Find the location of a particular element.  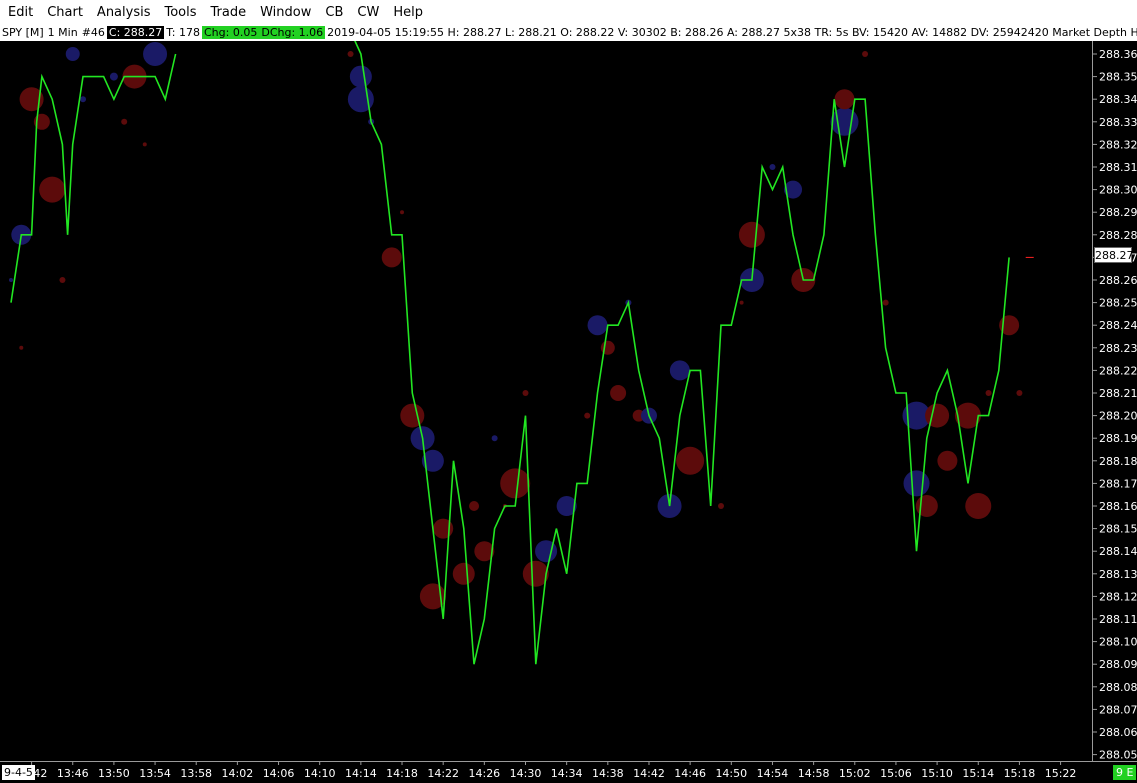

time-tick-label: 15:10 is located at coordinates (937, 773).